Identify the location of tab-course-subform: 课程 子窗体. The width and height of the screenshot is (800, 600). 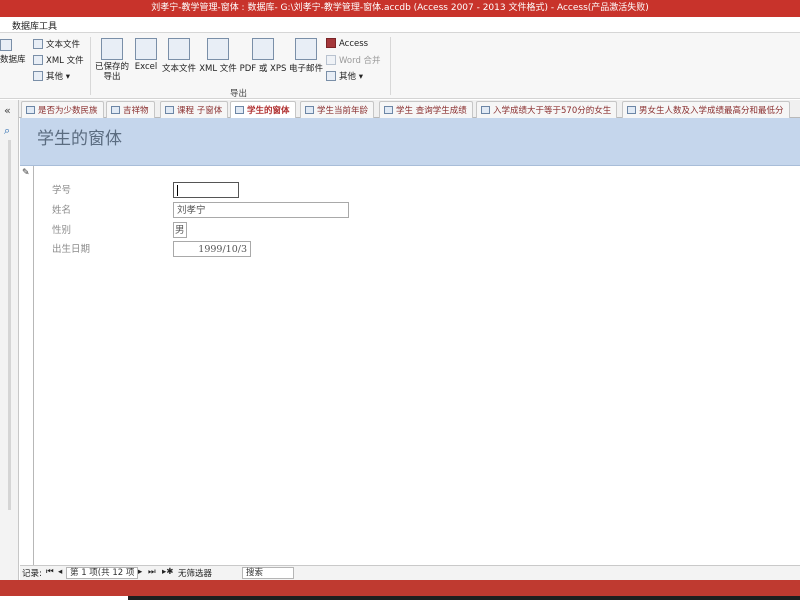
(194, 109).